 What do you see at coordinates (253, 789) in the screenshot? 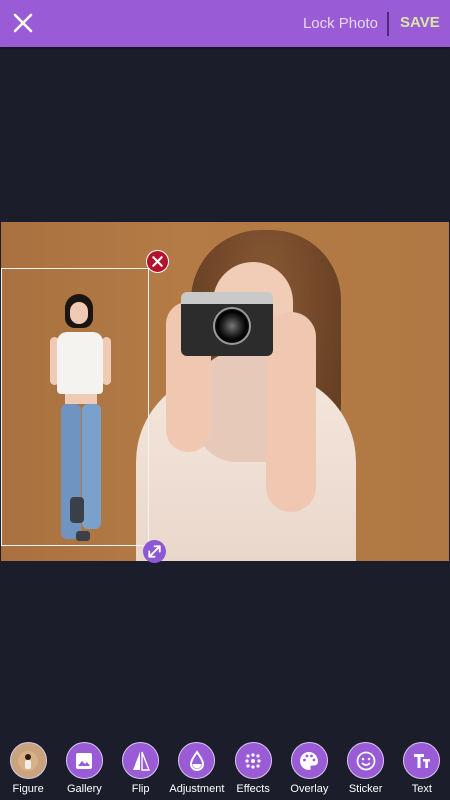
I see `effects-label: Effects` at bounding box center [253, 789].